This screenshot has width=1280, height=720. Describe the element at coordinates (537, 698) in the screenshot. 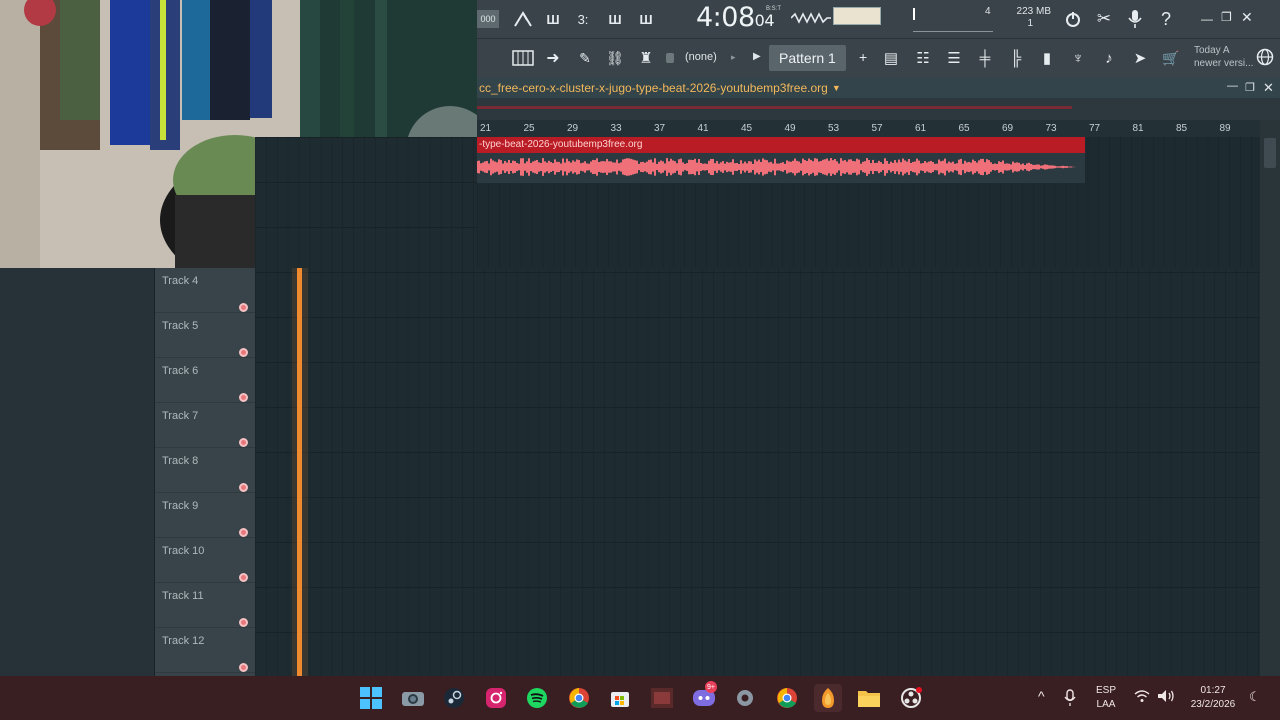

I see `spotify-icon` at that location.